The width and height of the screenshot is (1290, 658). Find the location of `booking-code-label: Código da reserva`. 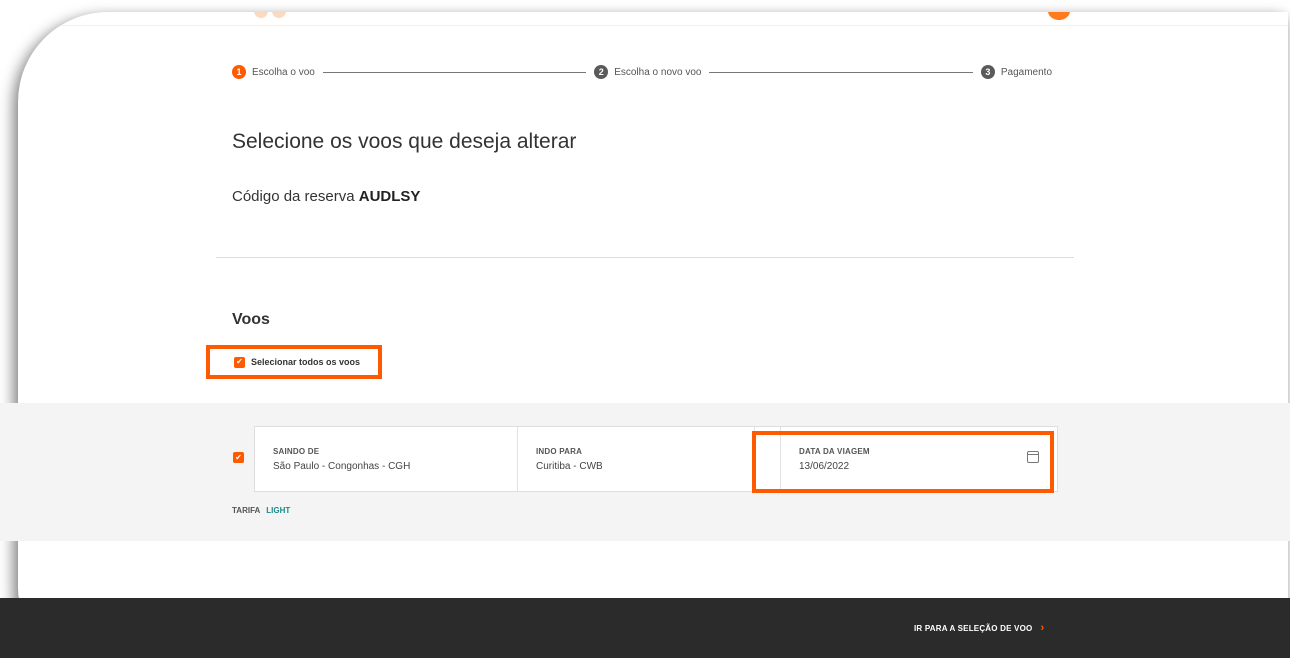

booking-code-label: Código da reserva is located at coordinates (293, 196).